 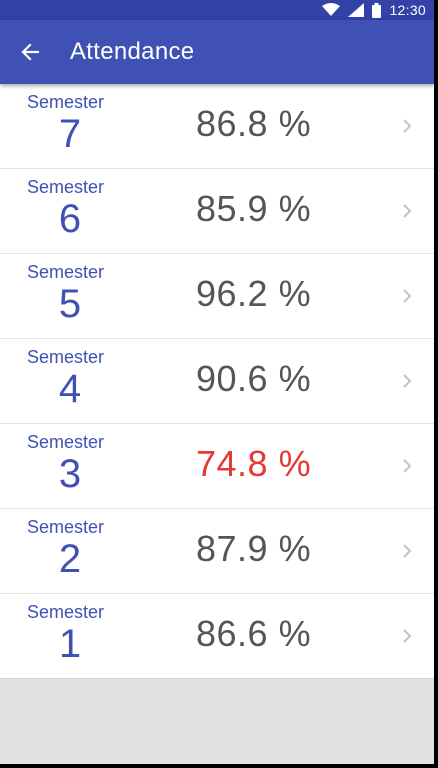 What do you see at coordinates (254, 633) in the screenshot?
I see `attendance-percent: 86.6 %` at bounding box center [254, 633].